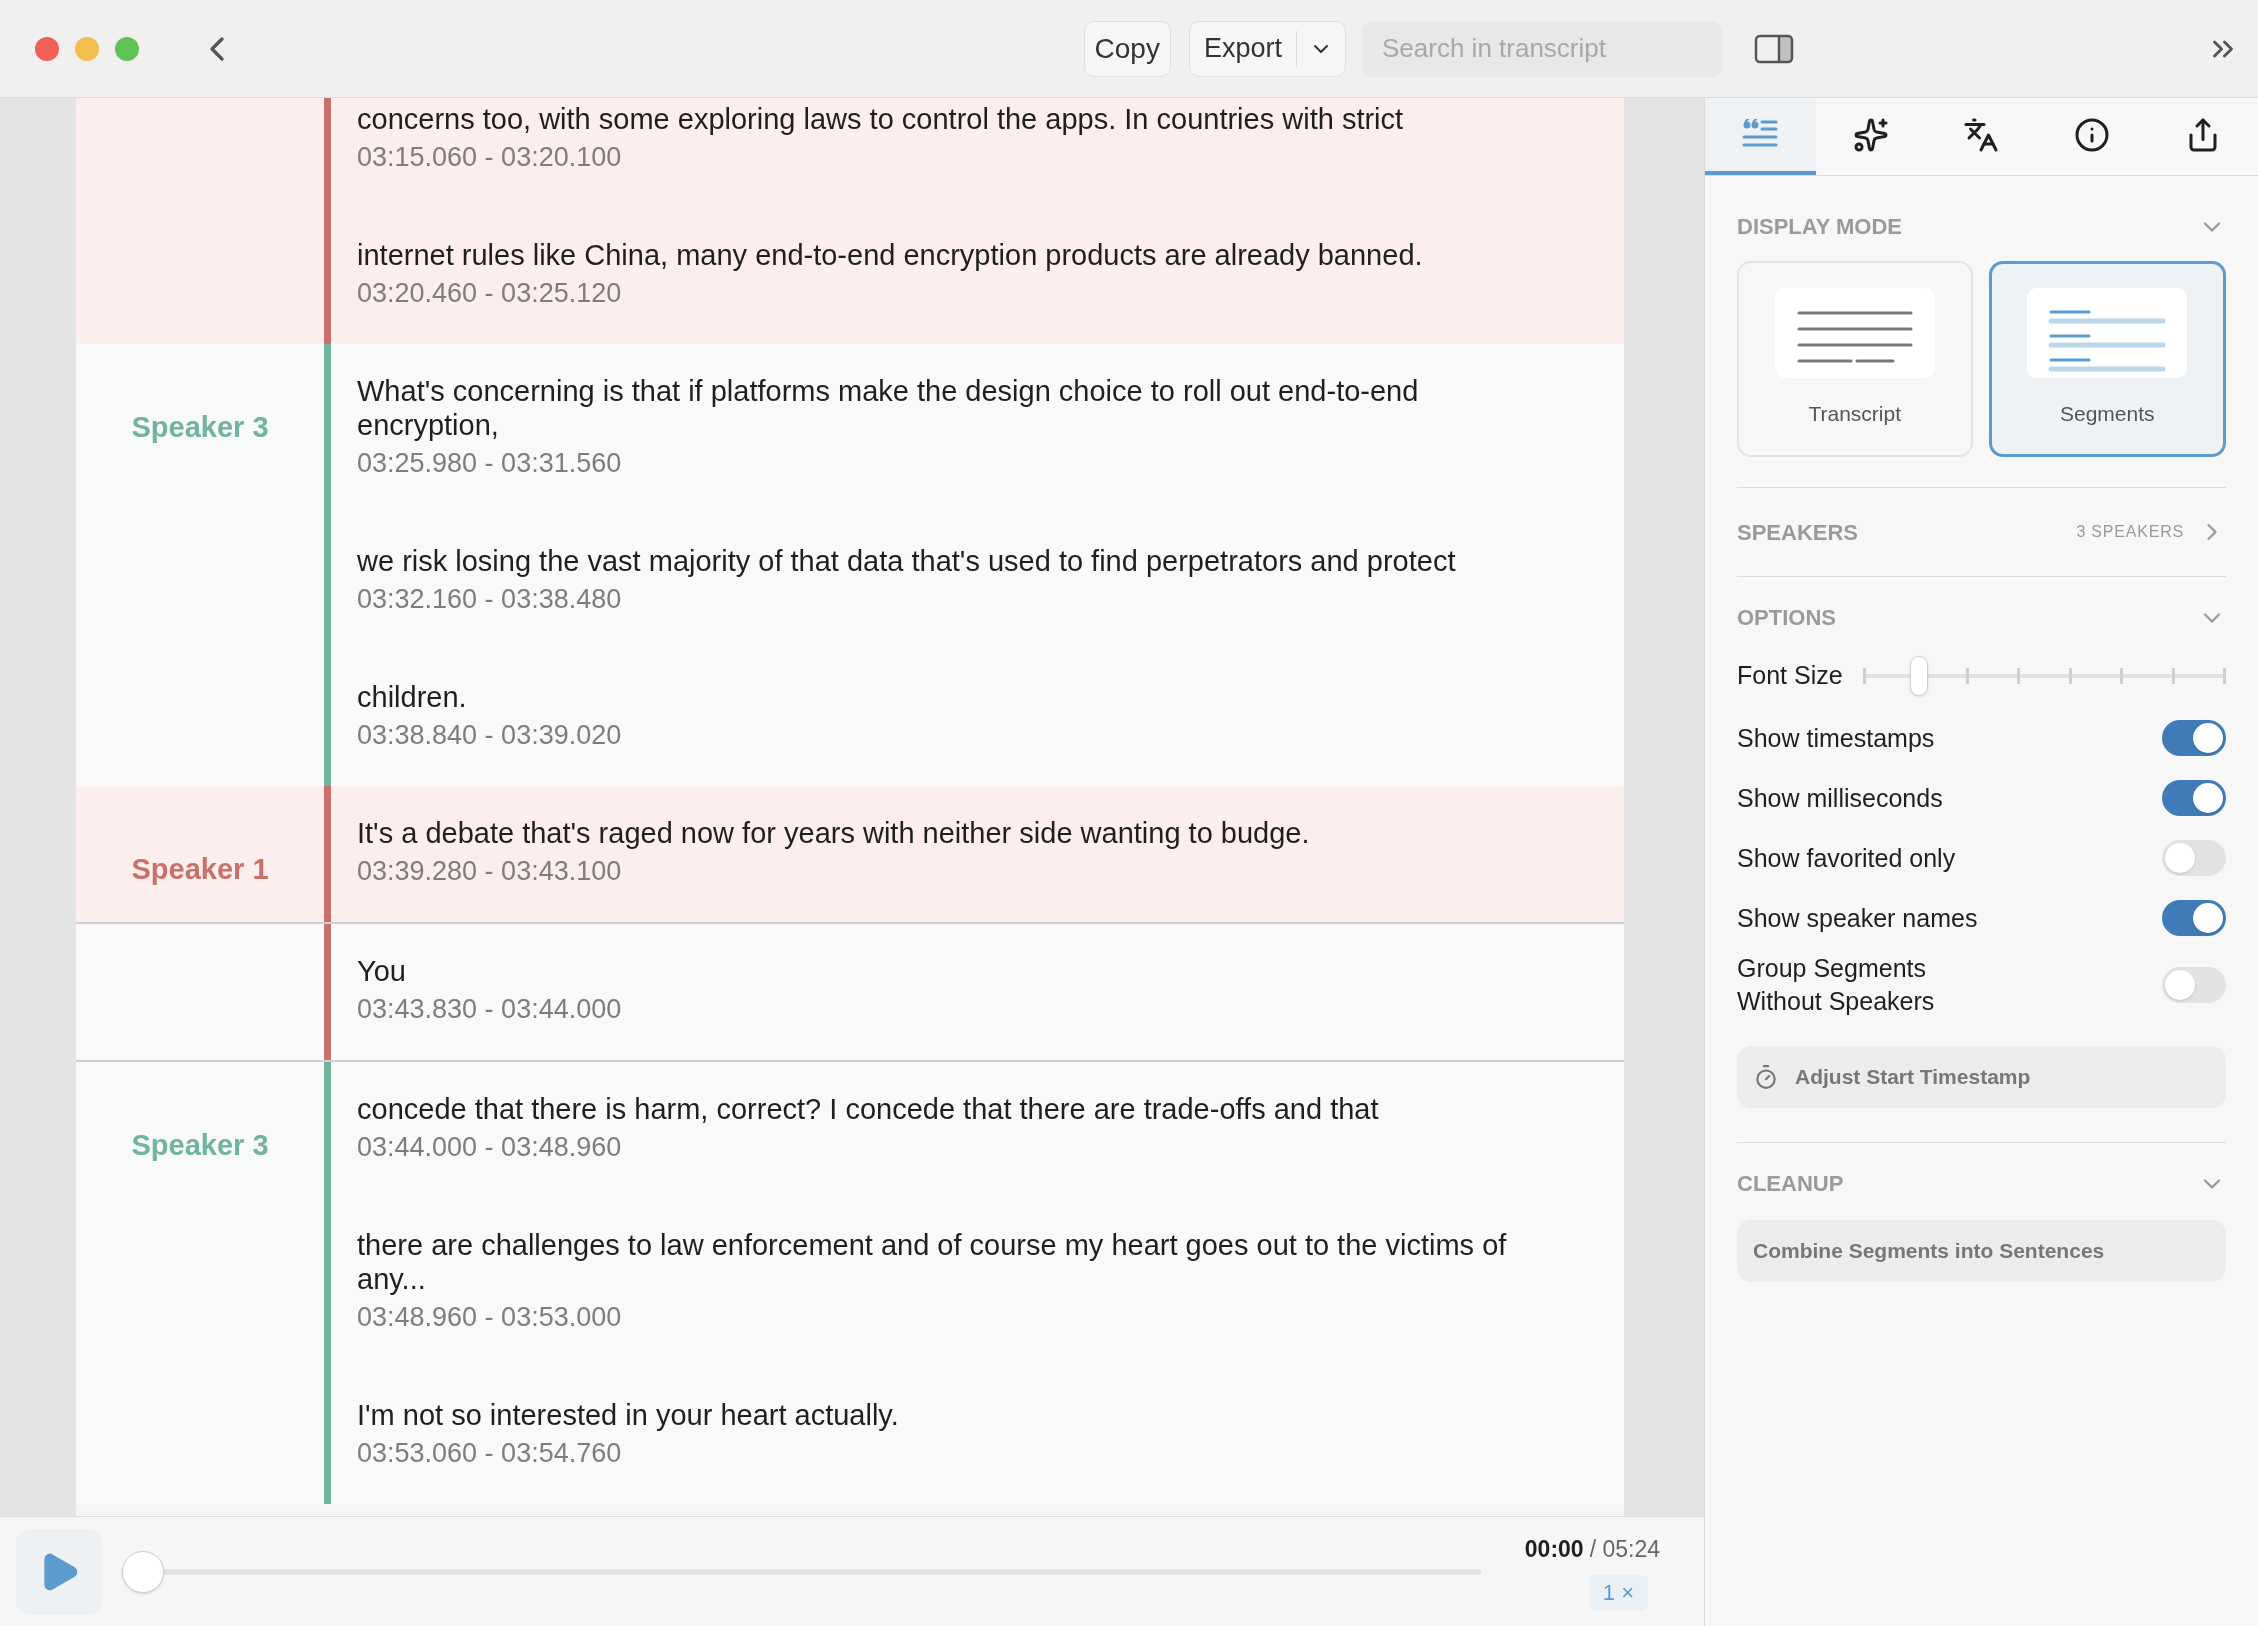 The width and height of the screenshot is (2258, 1626). I want to click on segment-timestamp: 03:20.460 - 03:25.120, so click(490, 293).